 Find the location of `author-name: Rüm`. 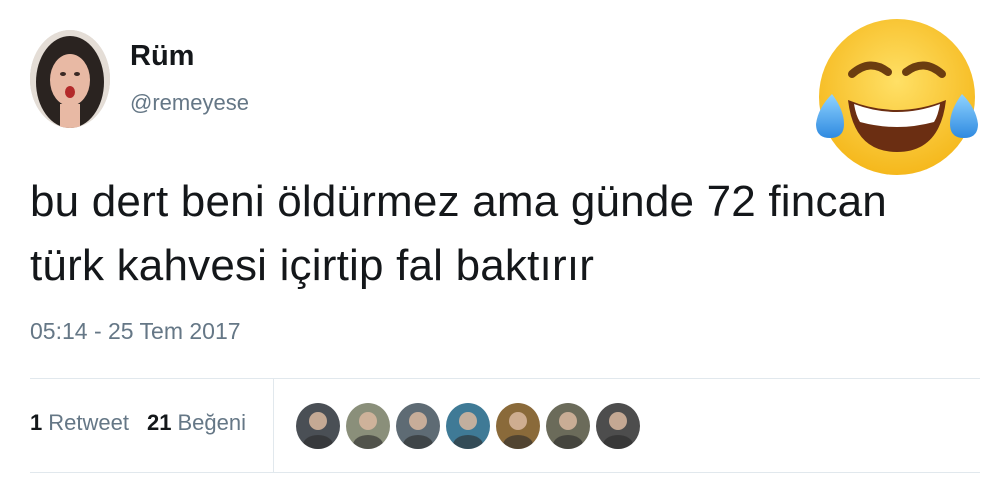

author-name: Rüm is located at coordinates (162, 56).